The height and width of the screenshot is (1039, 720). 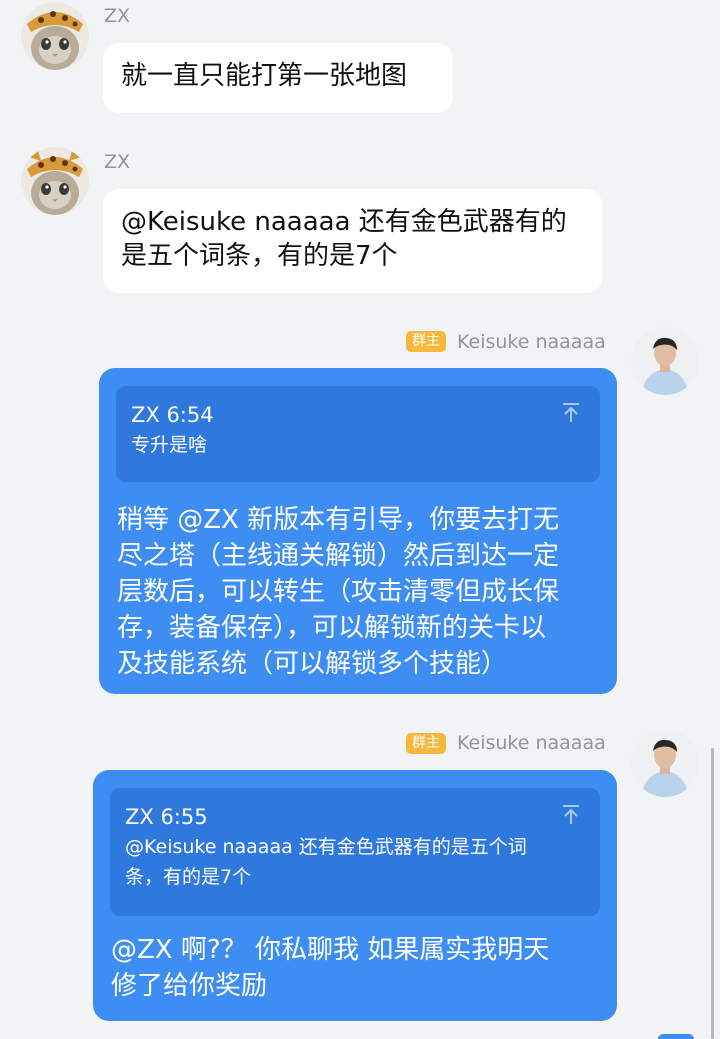 I want to click on message-text-line: 是五个词条，有的是7个, so click(x=259, y=256).